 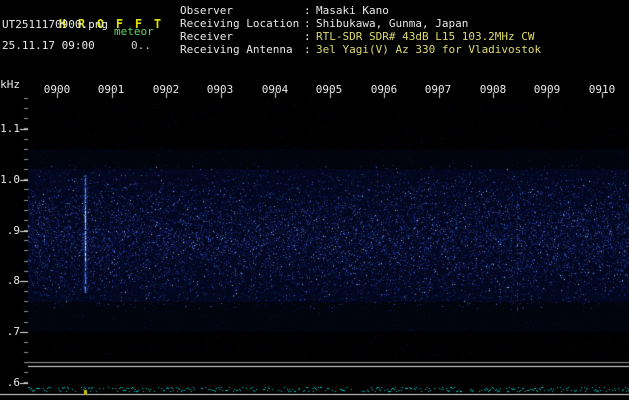 I want to click on location-value: Shibukawa, Gunma, Japan, so click(x=392, y=23).